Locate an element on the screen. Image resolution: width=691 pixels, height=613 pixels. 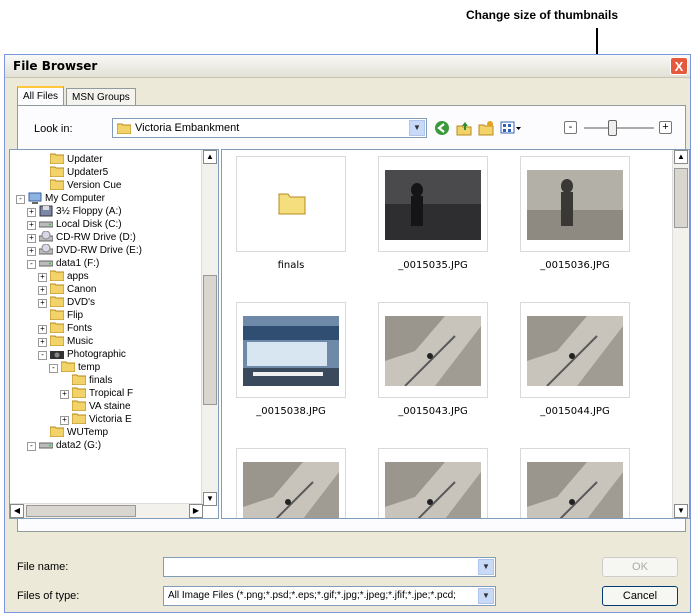
new-folder-icon is located at coordinates (486, 128).